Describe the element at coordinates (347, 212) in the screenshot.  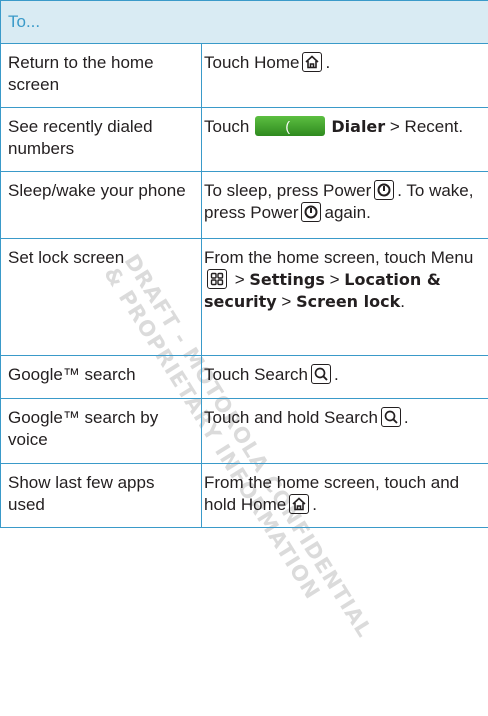
I see `action-text: again.` at that location.